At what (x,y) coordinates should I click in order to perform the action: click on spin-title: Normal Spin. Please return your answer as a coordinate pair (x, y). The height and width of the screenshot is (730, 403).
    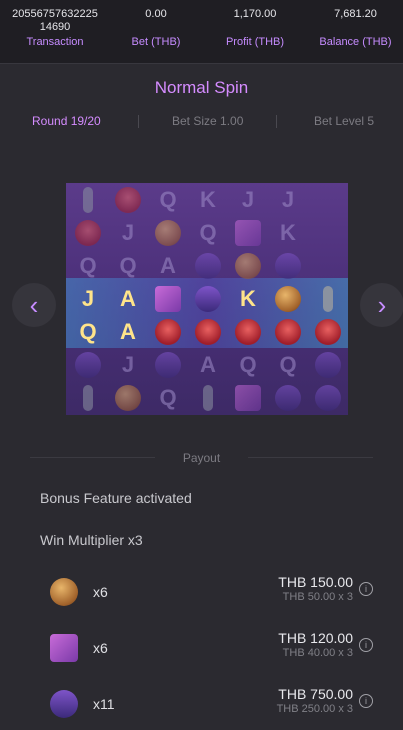
    Looking at the image, I should click on (201, 87).